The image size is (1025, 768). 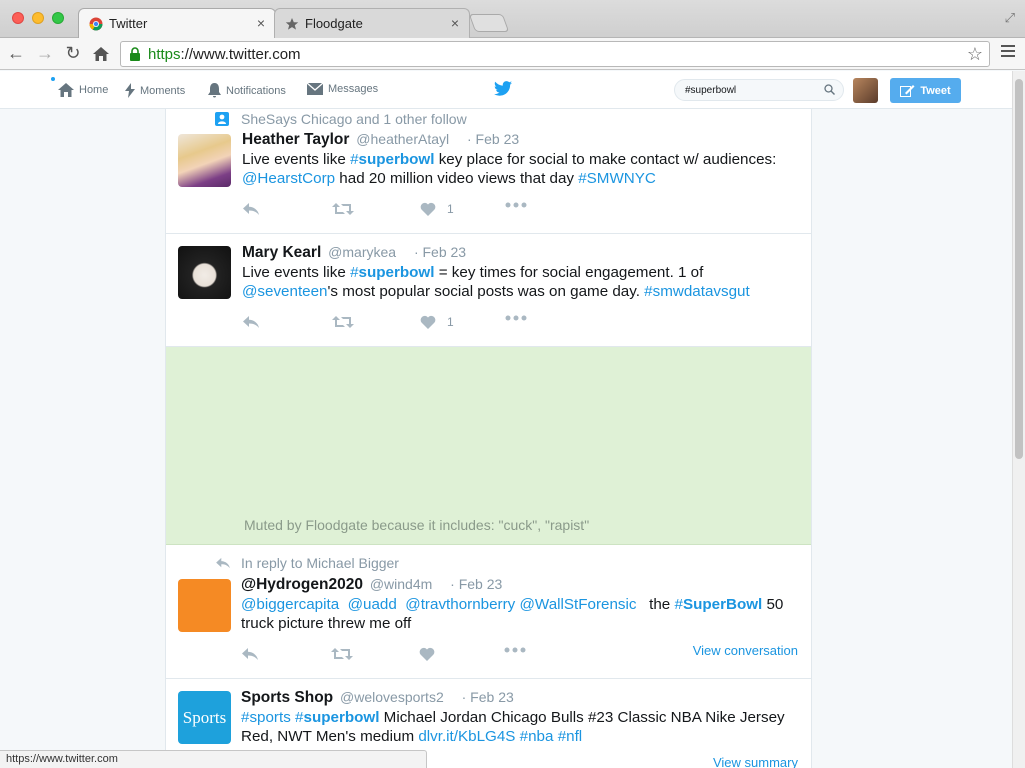 I want to click on url-text: https://www.twitter.com, so click(x=224, y=54).